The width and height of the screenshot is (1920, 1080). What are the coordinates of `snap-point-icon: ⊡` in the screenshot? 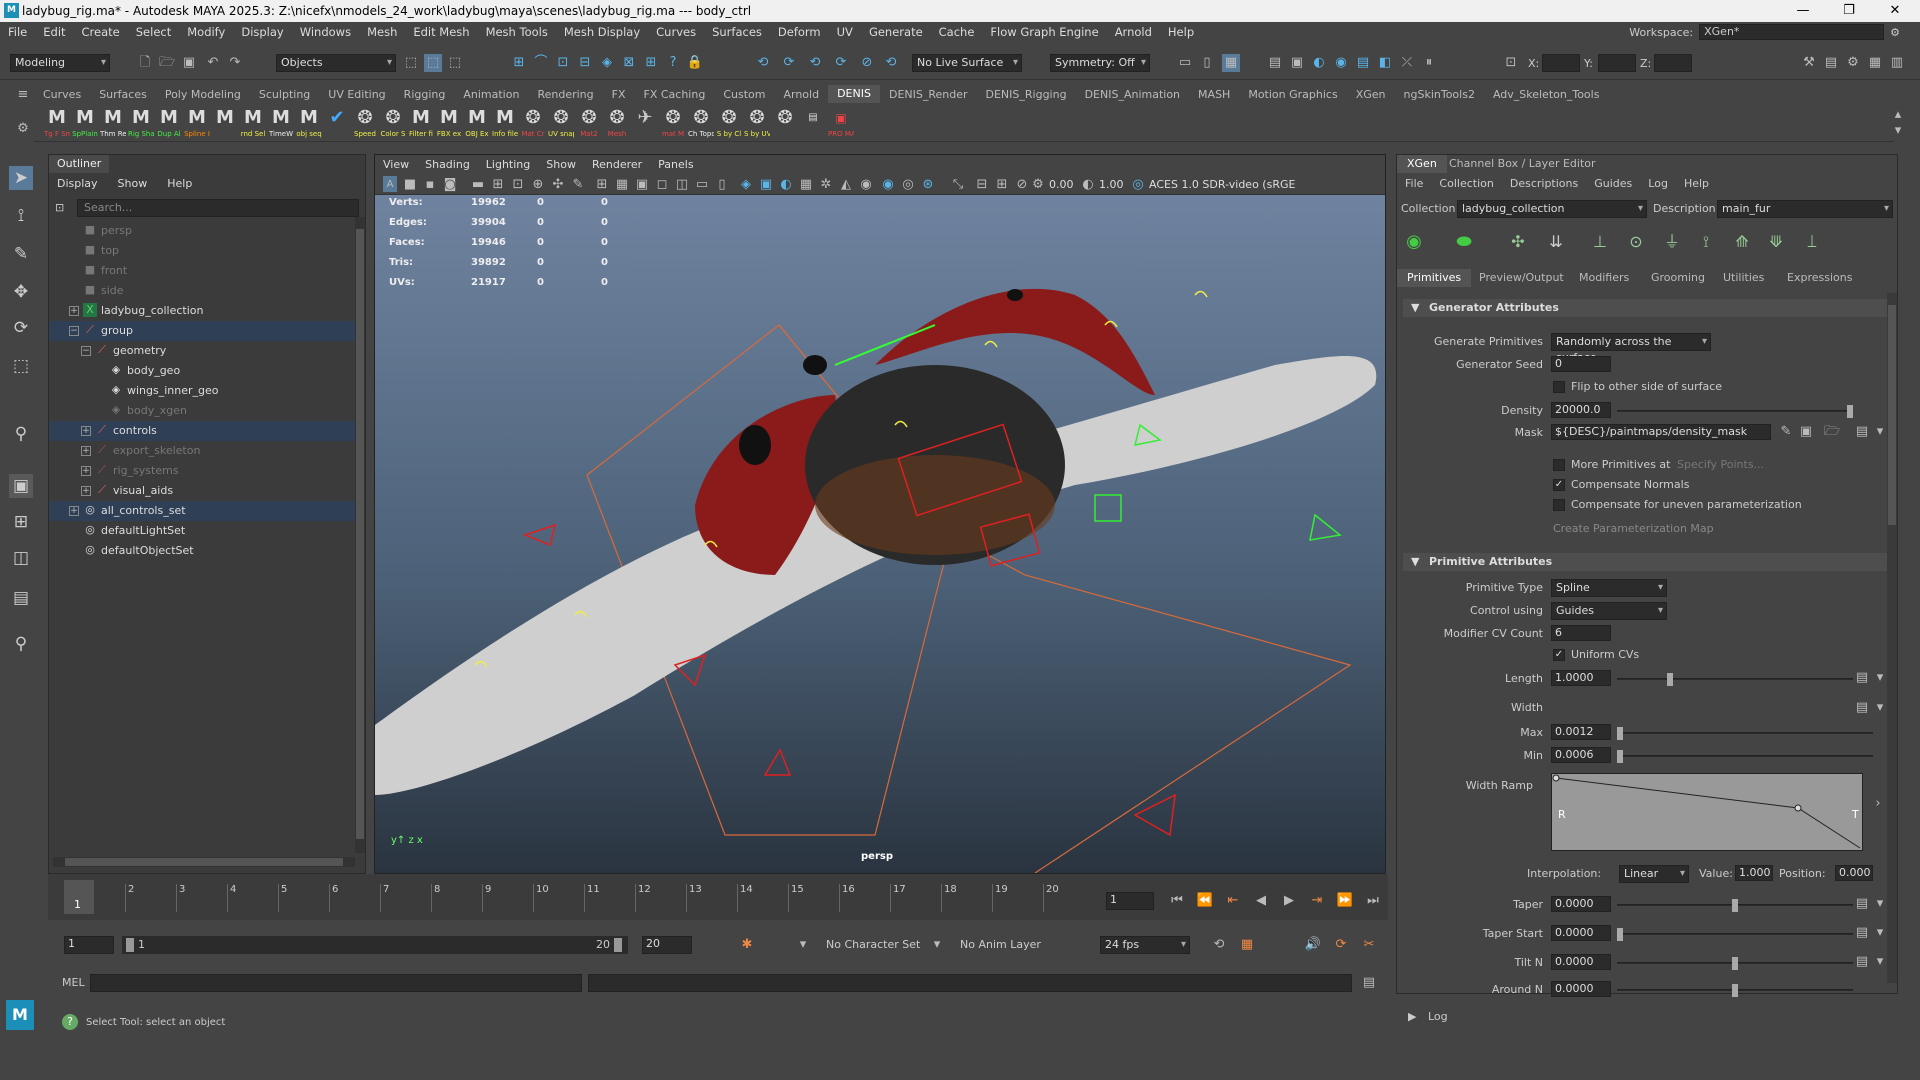 It's located at (563, 63).